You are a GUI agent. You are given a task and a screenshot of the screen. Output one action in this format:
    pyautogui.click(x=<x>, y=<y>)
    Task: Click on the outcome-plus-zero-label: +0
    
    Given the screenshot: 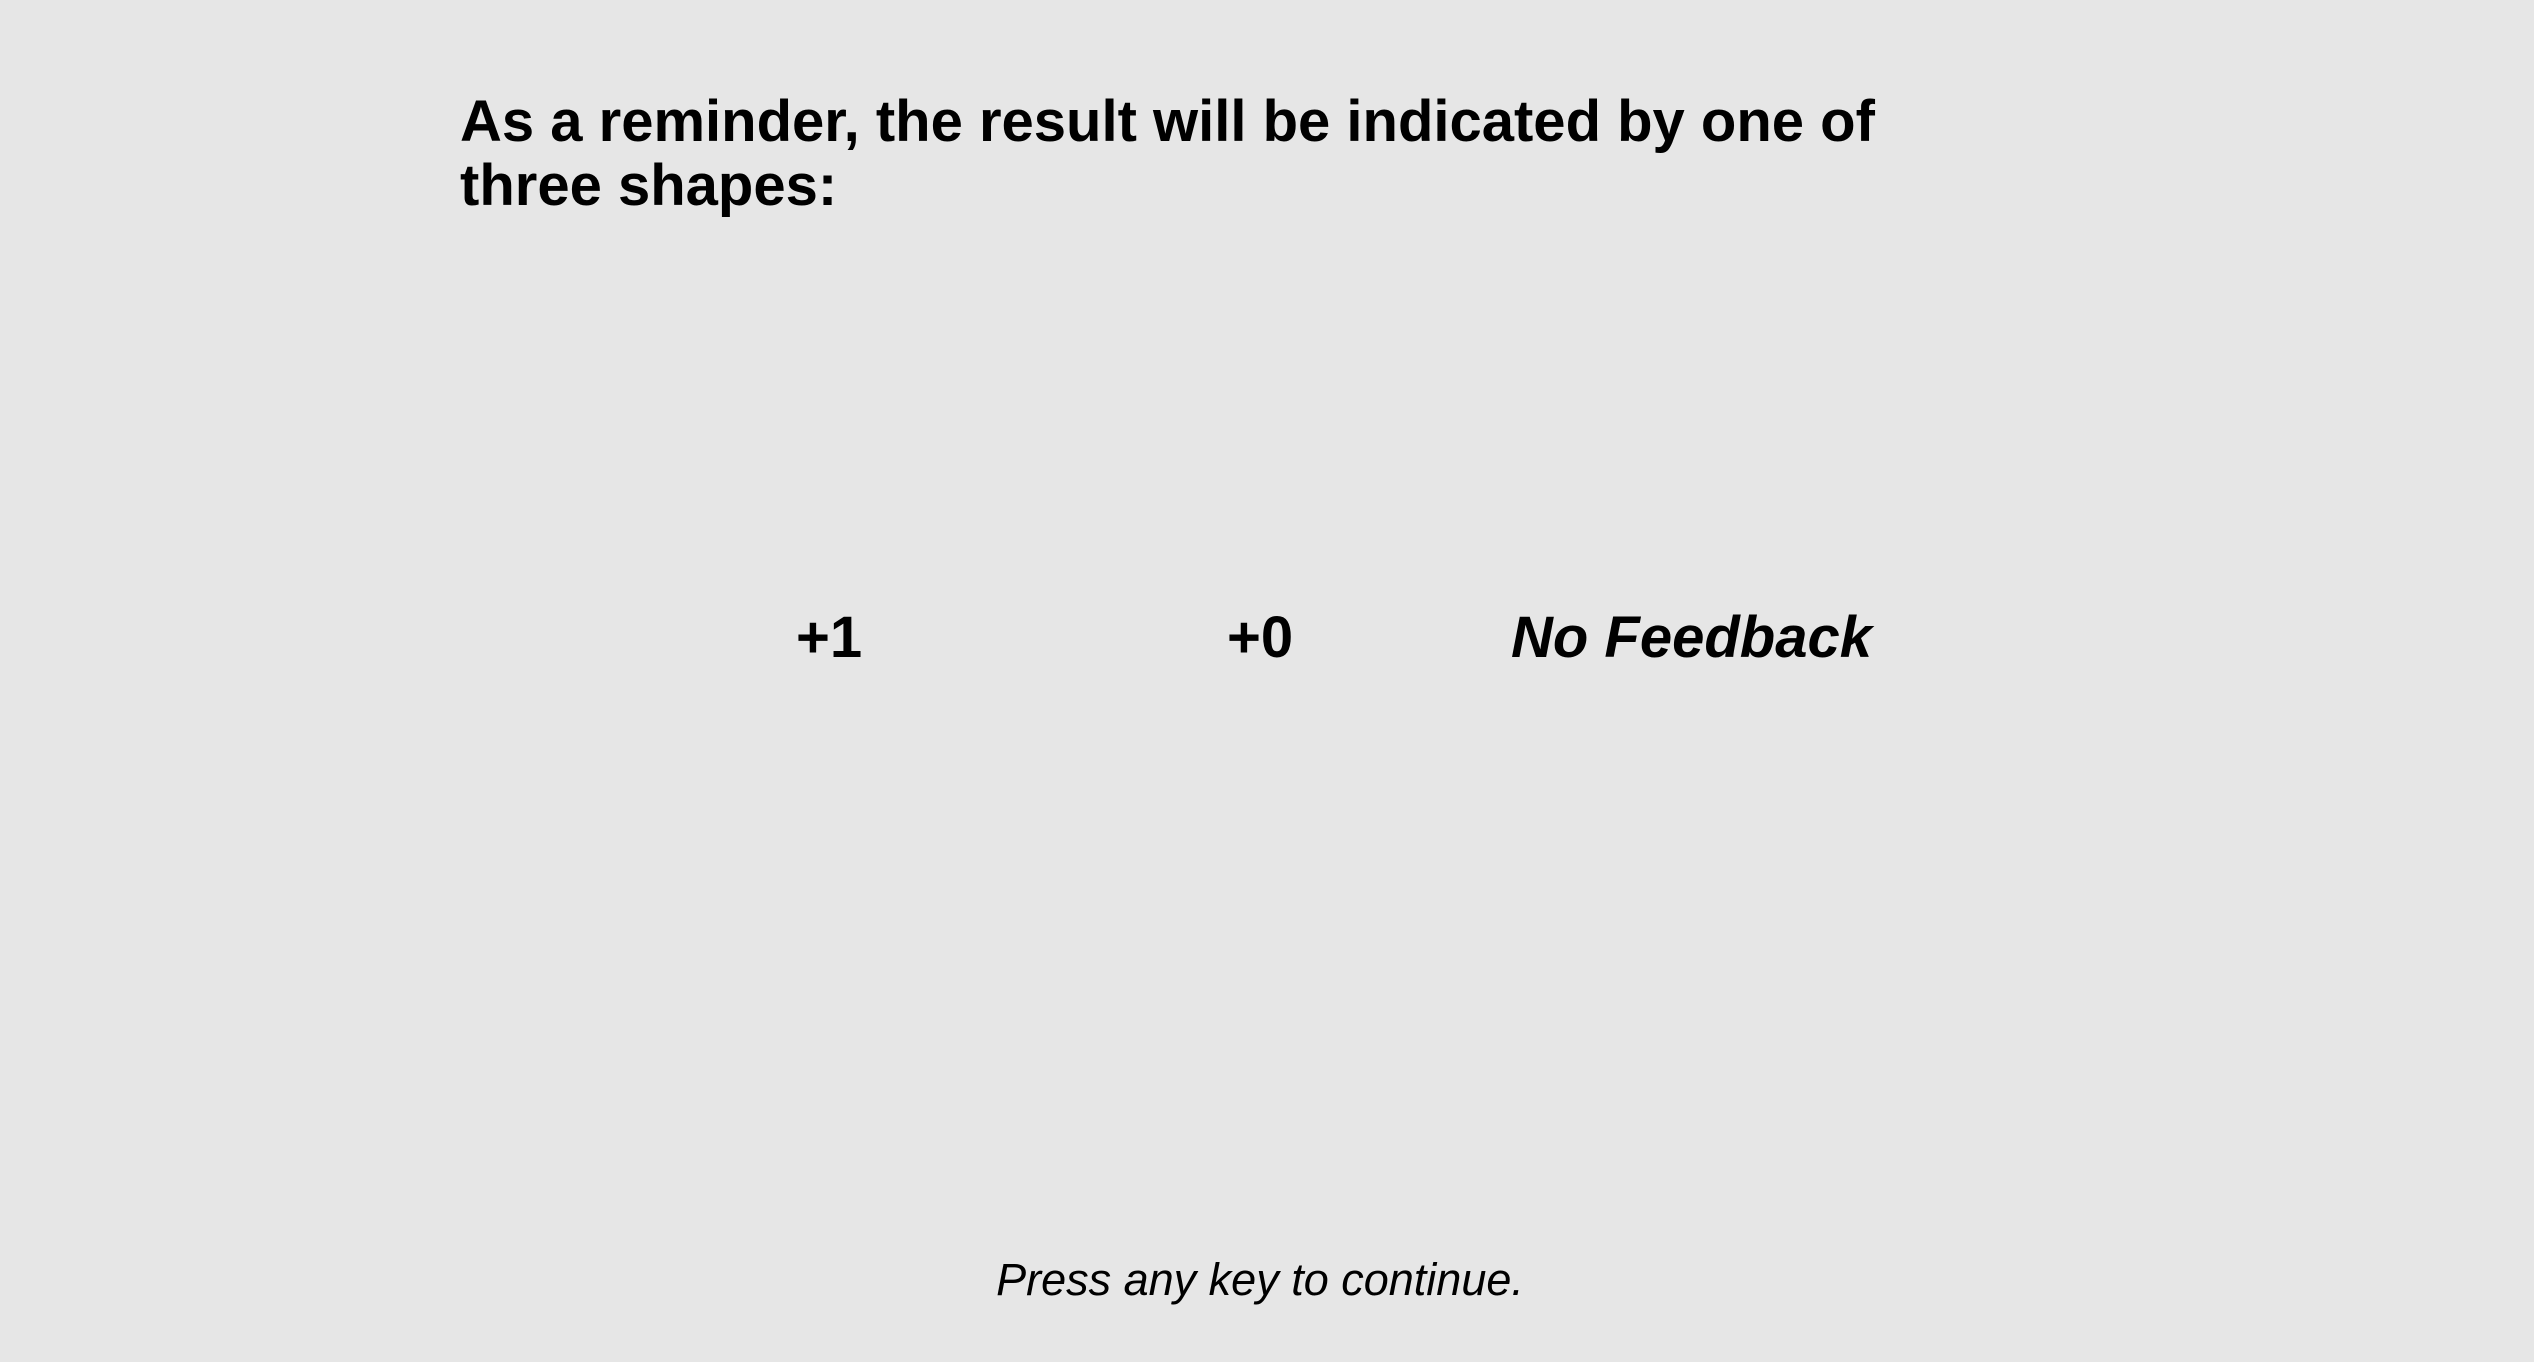 What is the action you would take?
    pyautogui.click(x=1260, y=637)
    